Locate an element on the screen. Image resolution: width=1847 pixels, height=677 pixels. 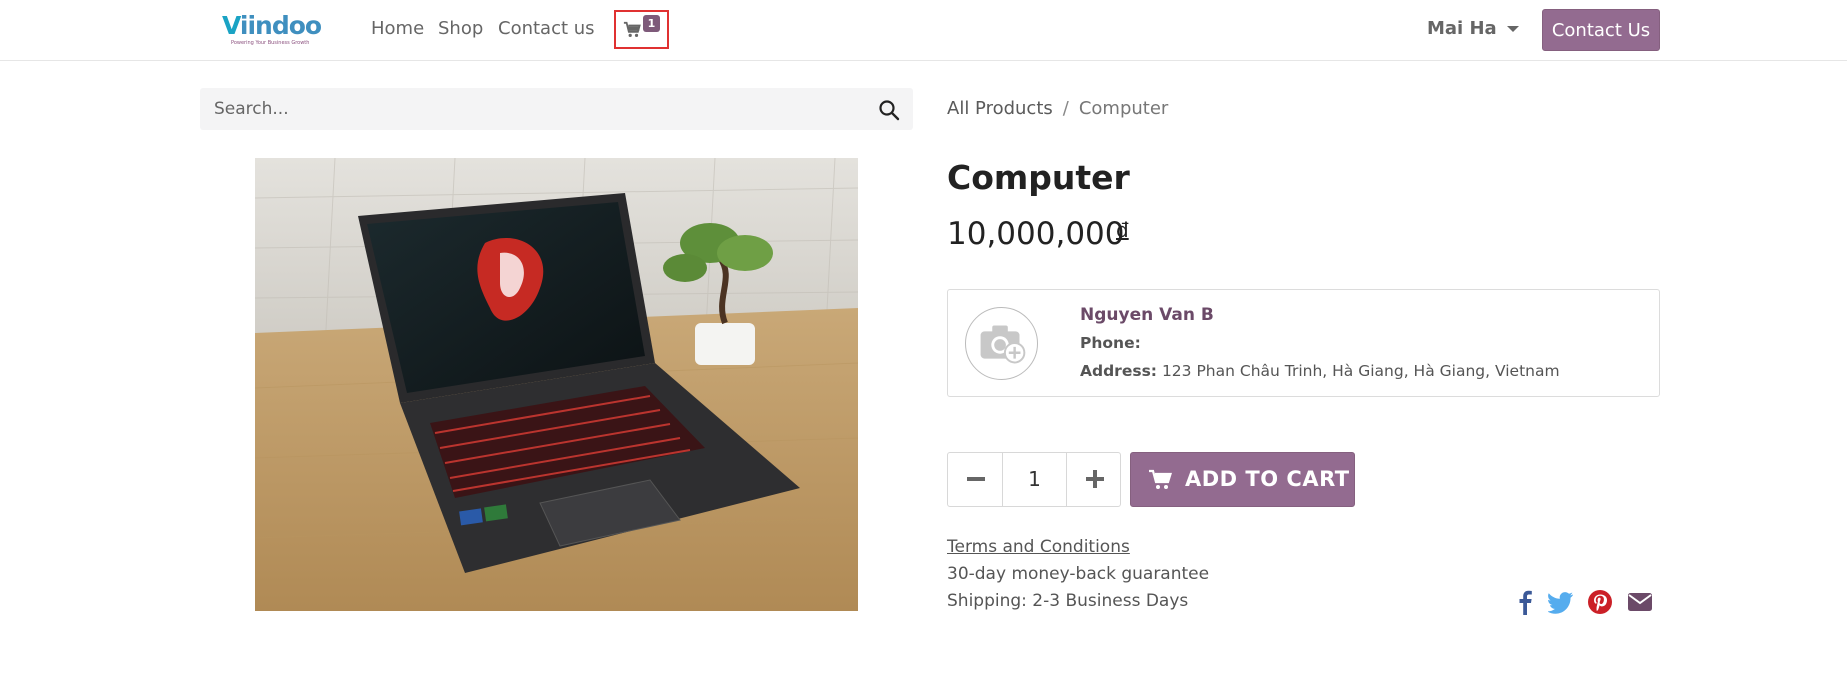
nav-shop: Shop is located at coordinates (460, 29).